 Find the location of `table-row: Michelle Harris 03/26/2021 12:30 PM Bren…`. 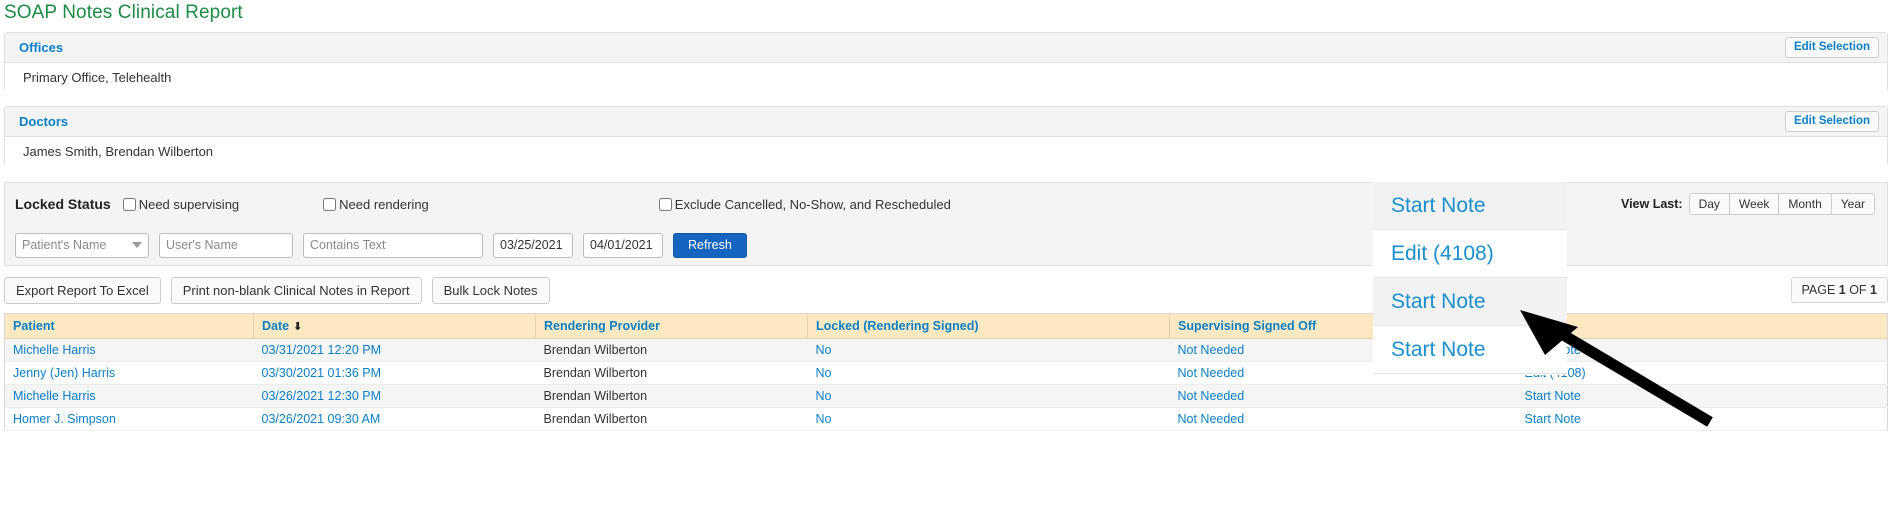

table-row: Michelle Harris 03/26/2021 12:30 PM Bren… is located at coordinates (946, 396).